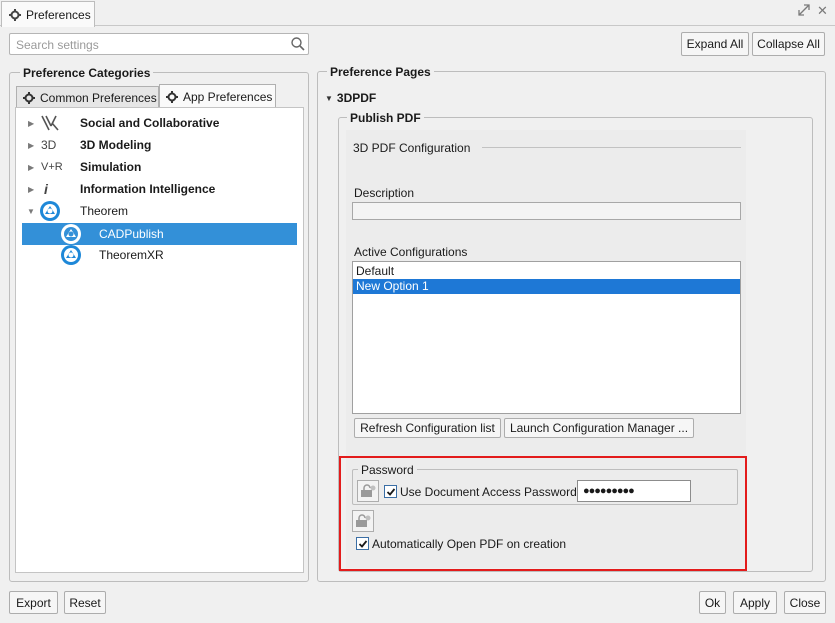  What do you see at coordinates (384, 193) in the screenshot?
I see `description-label: Description` at bounding box center [384, 193].